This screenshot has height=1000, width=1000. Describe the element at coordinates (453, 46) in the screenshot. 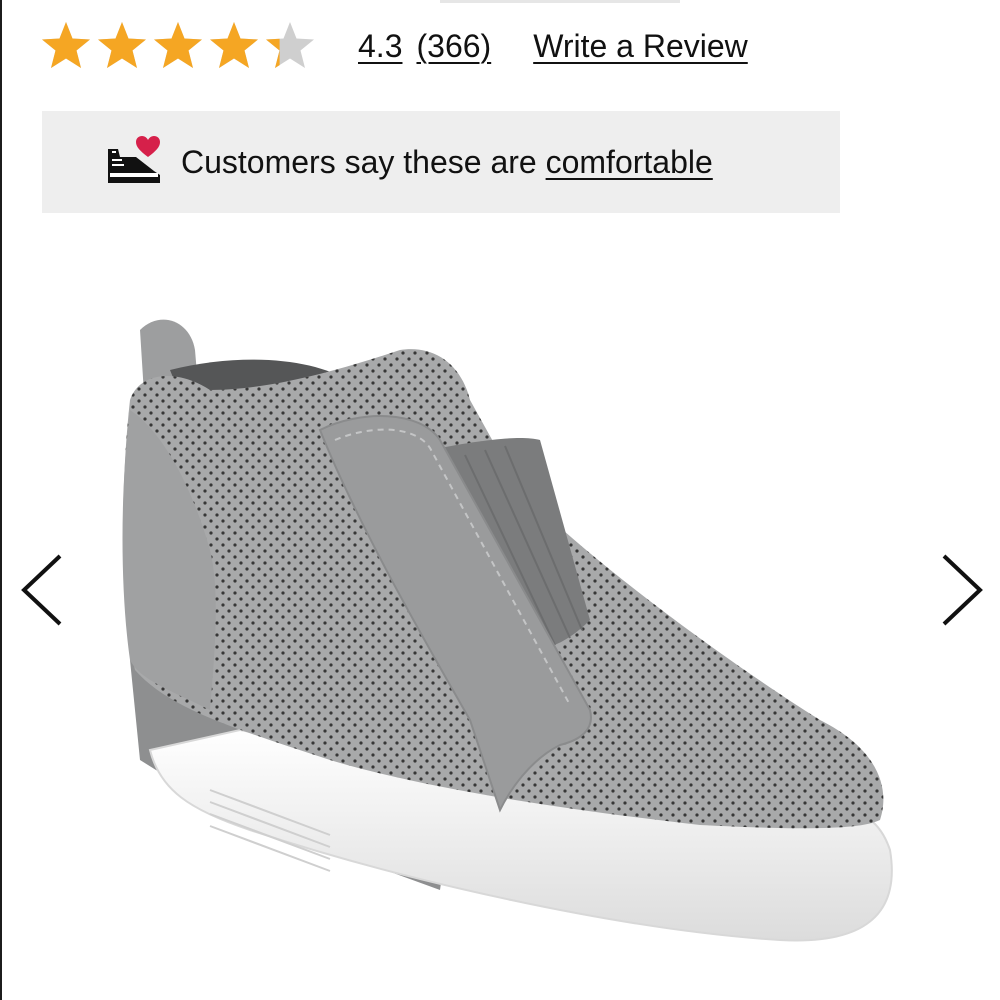

I see `review-count-link: (366)` at that location.